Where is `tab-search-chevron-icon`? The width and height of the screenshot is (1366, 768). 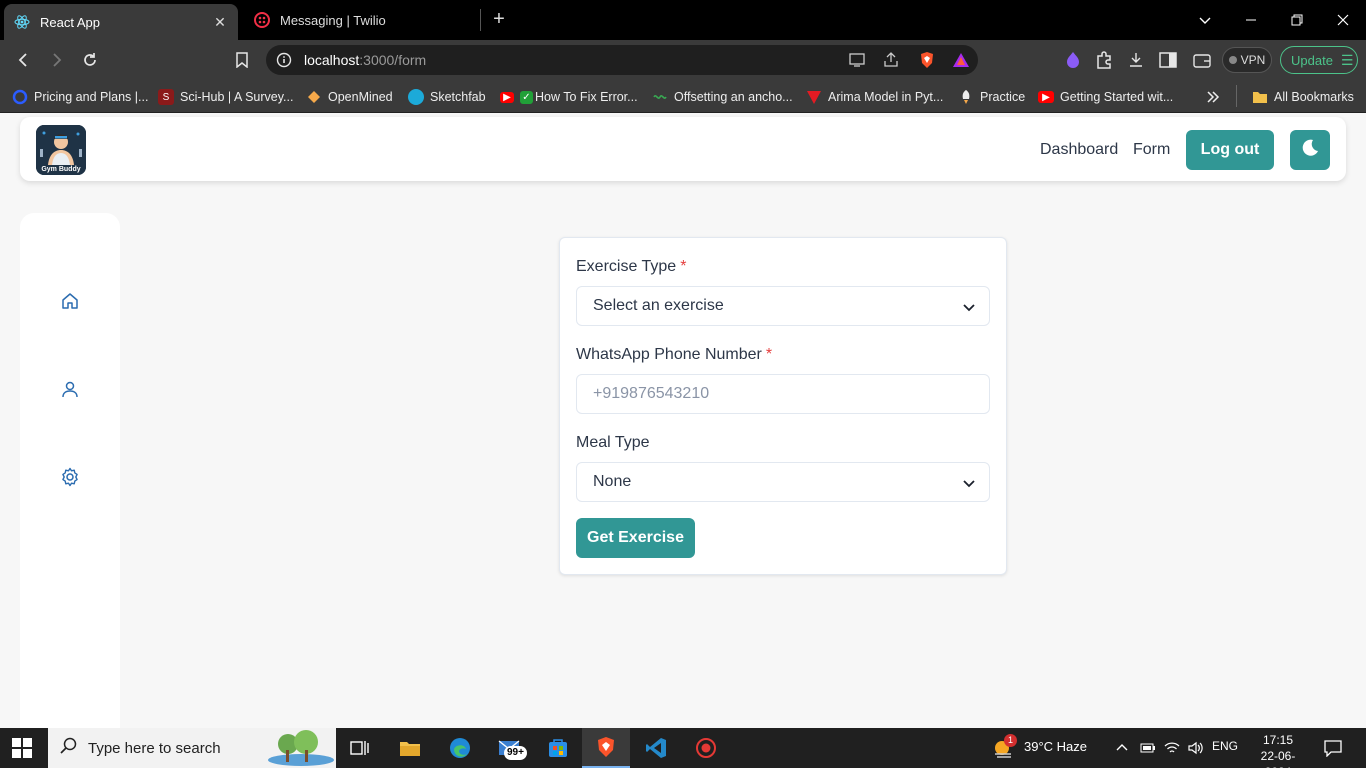 tab-search-chevron-icon is located at coordinates (1205, 20).